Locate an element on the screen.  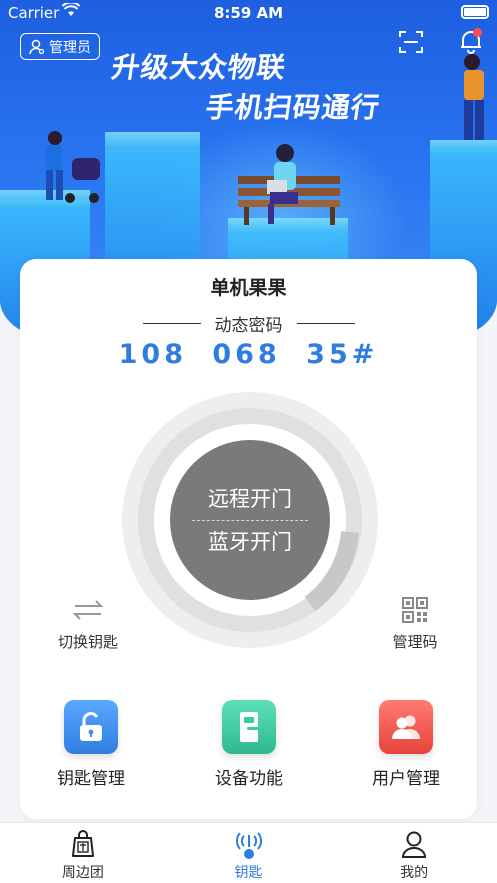
clock: 8:59 AM is located at coordinates (248, 13).